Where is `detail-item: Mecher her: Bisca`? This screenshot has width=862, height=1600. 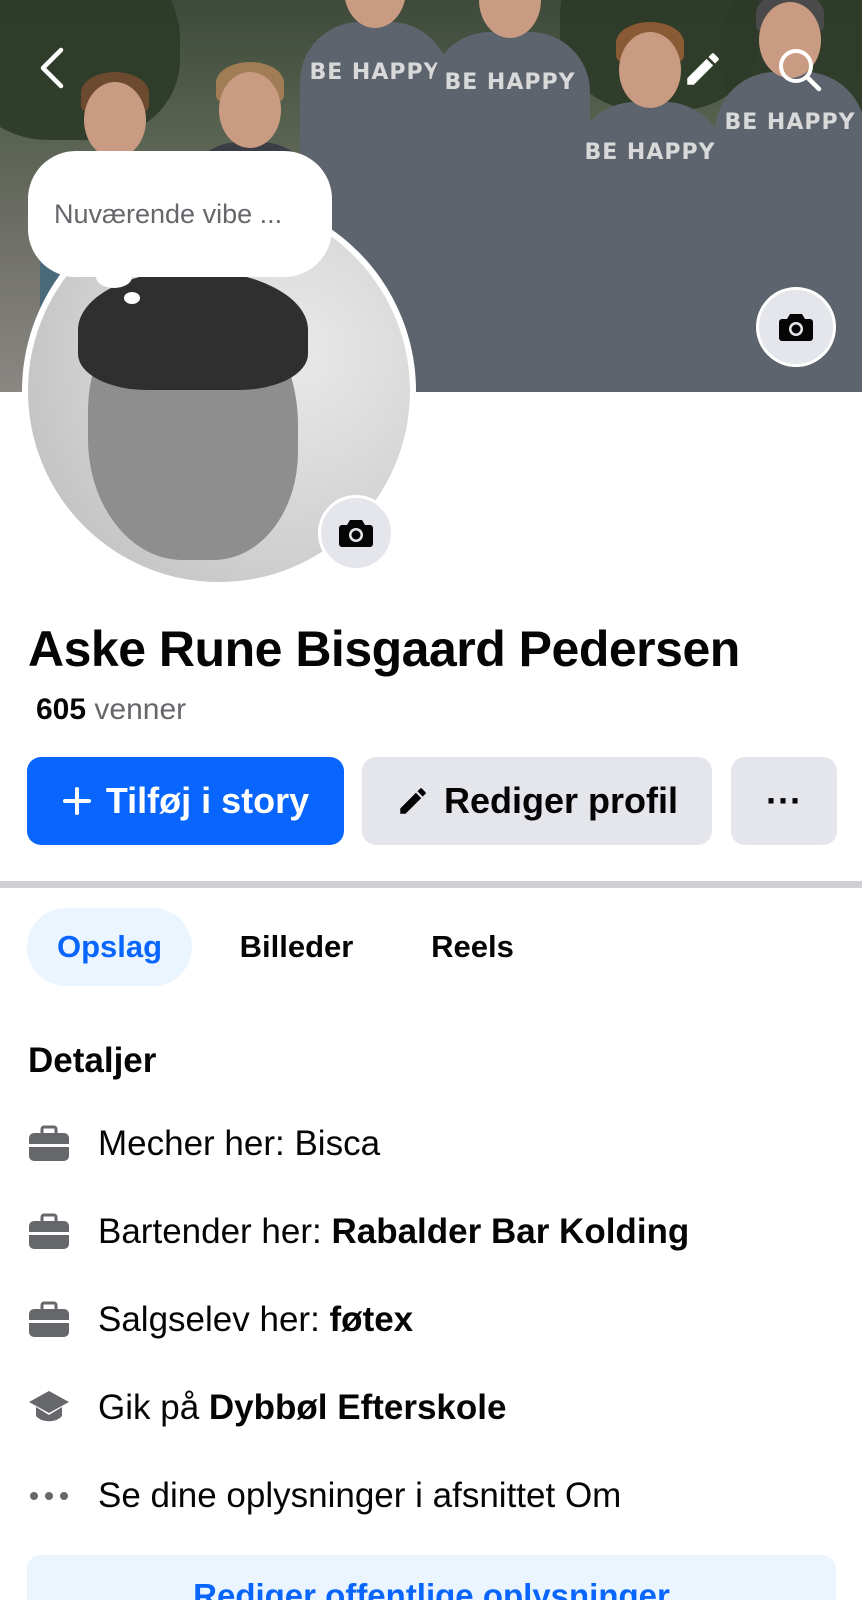 detail-item: Mecher her: Bisca is located at coordinates (204, 1144).